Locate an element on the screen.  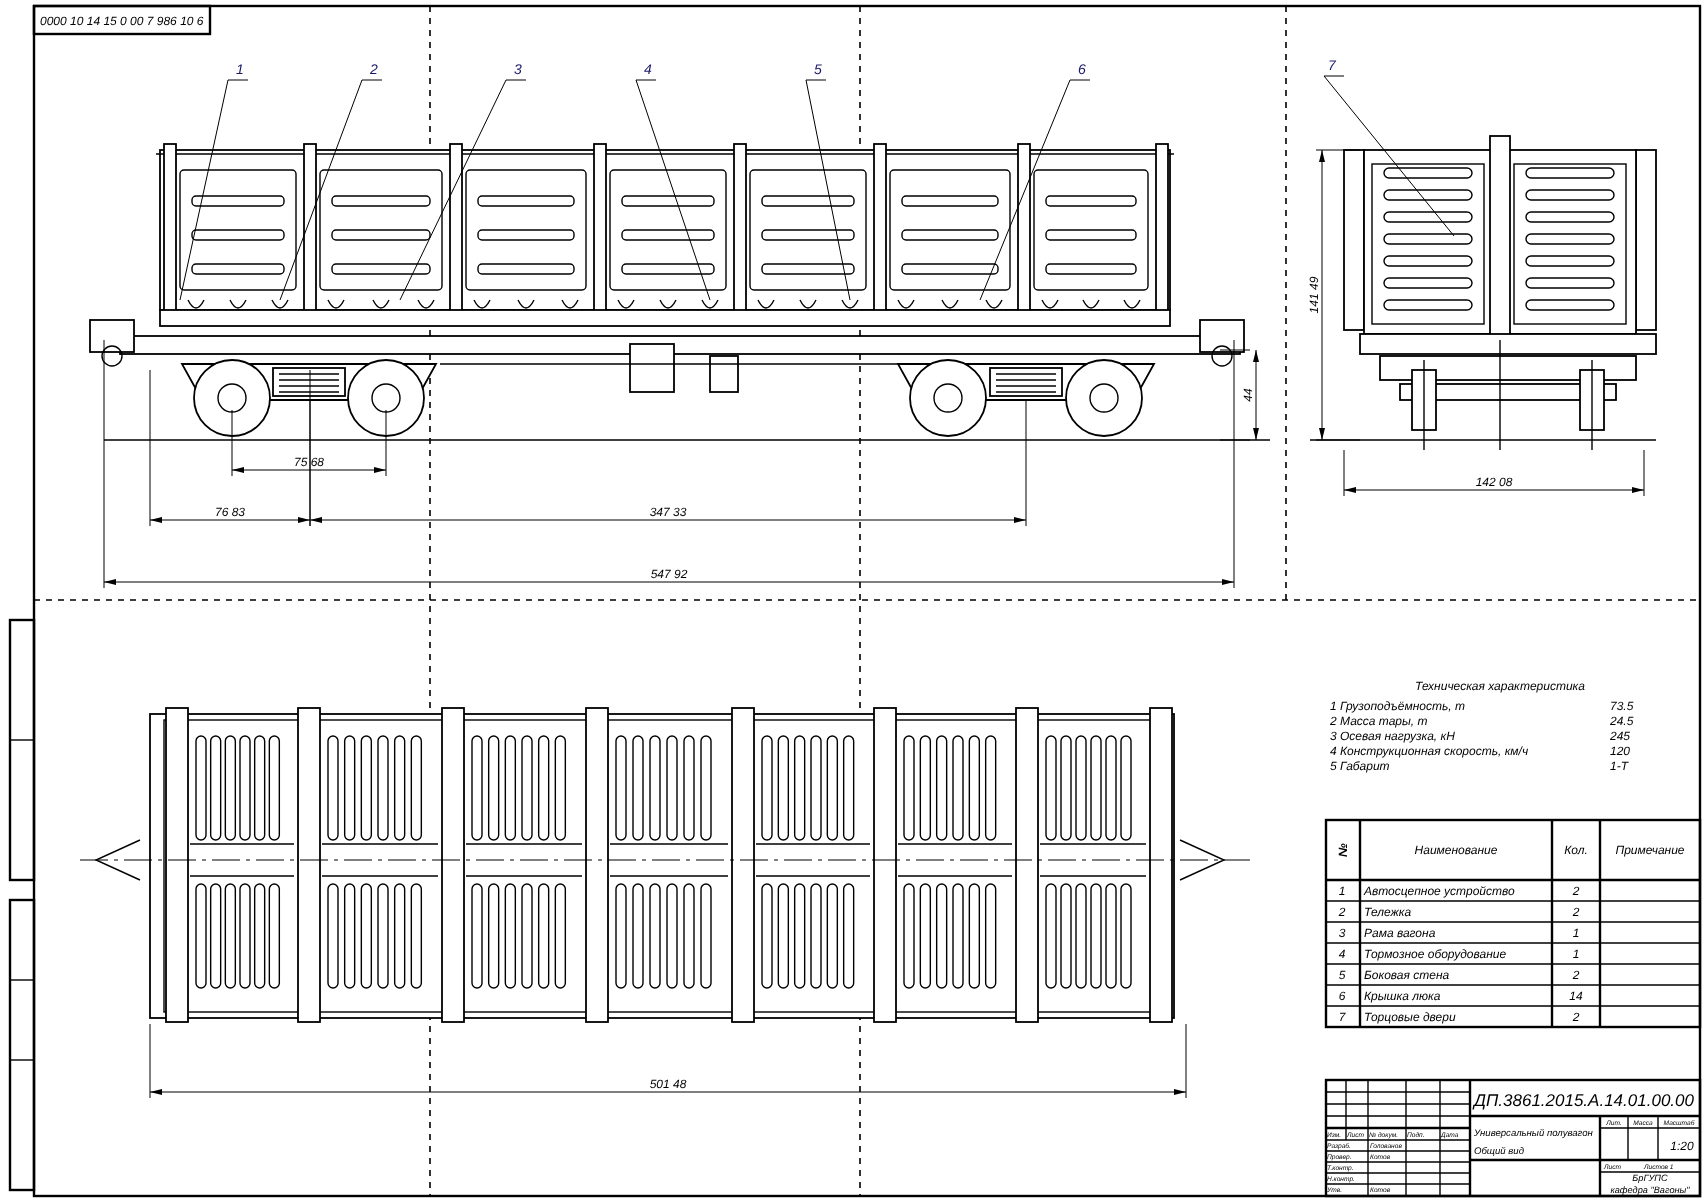
document-code: ДП.3861.2015.А.14.01.00.00 is located at coordinates (1584, 1100).